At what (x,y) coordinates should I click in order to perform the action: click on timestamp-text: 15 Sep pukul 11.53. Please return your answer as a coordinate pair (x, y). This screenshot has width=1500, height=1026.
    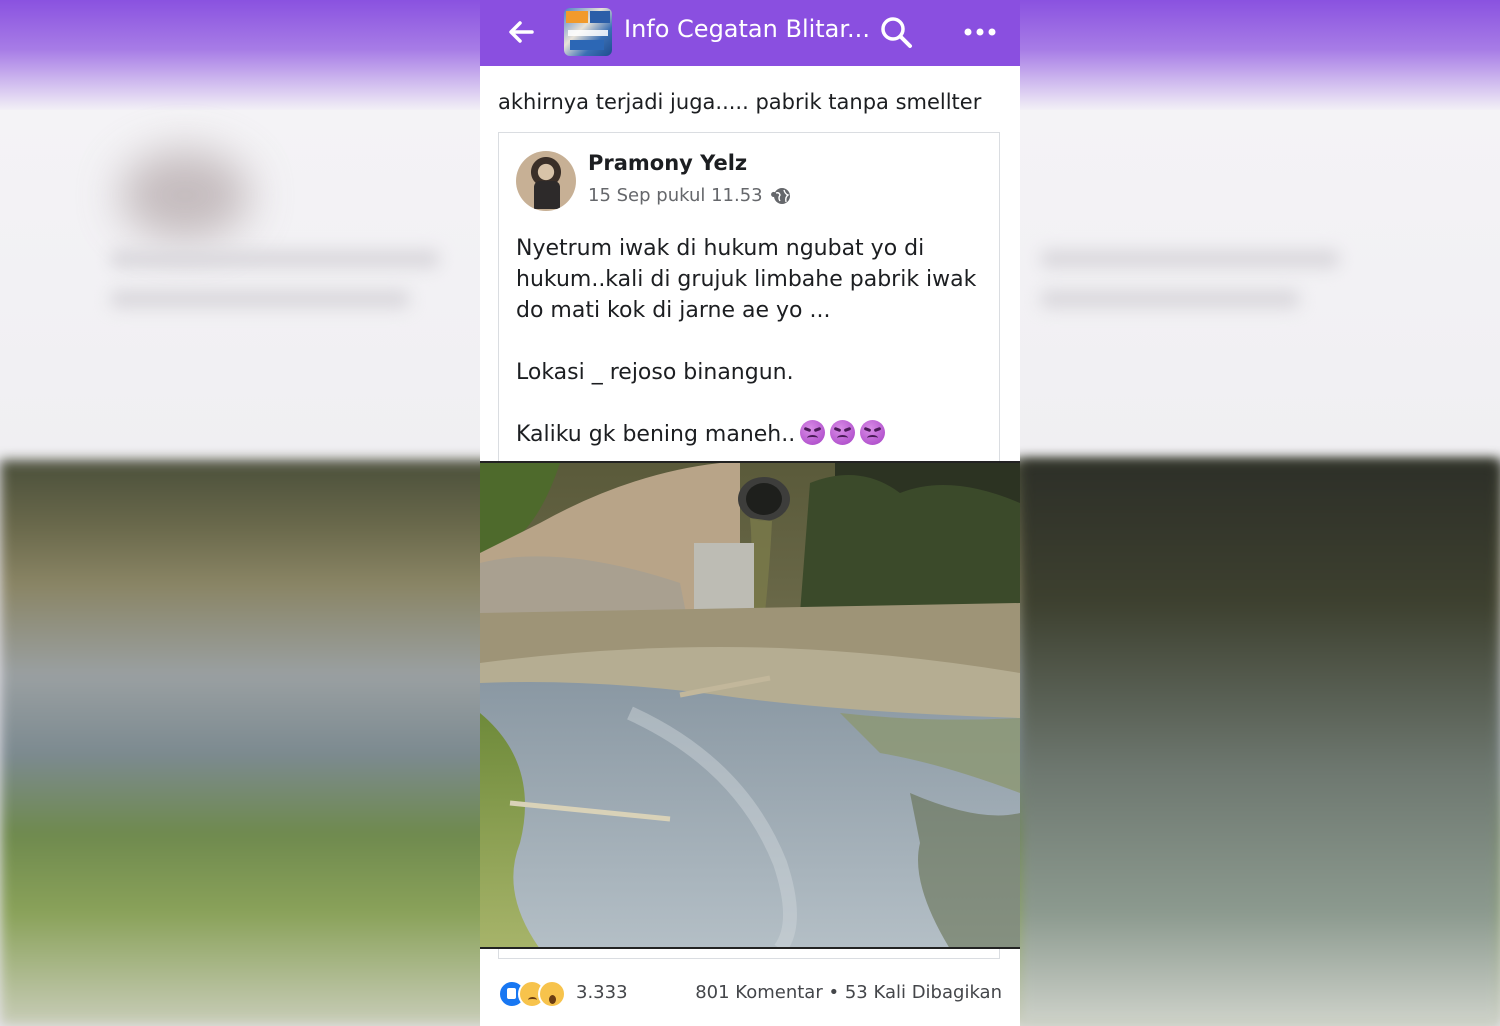
    Looking at the image, I should click on (675, 195).